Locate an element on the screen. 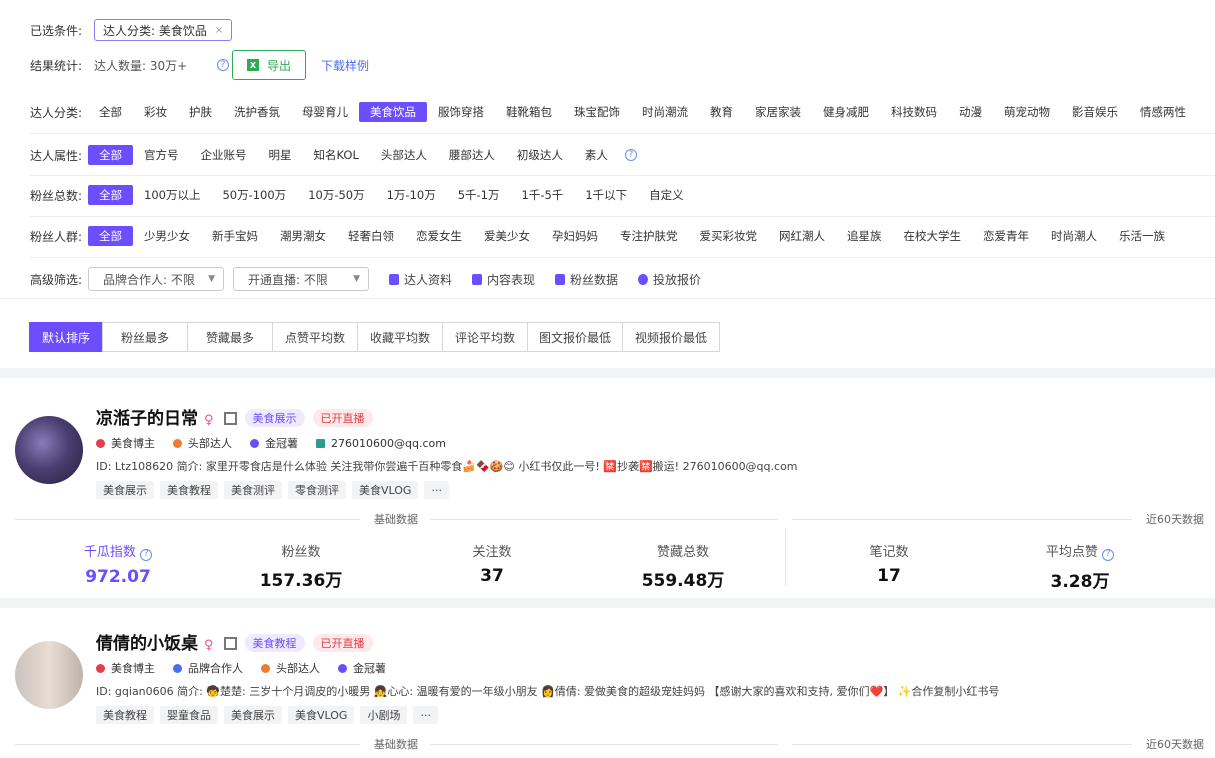 This screenshot has width=1215, height=758. sort-tab: 点赞平均数 is located at coordinates (315, 337).